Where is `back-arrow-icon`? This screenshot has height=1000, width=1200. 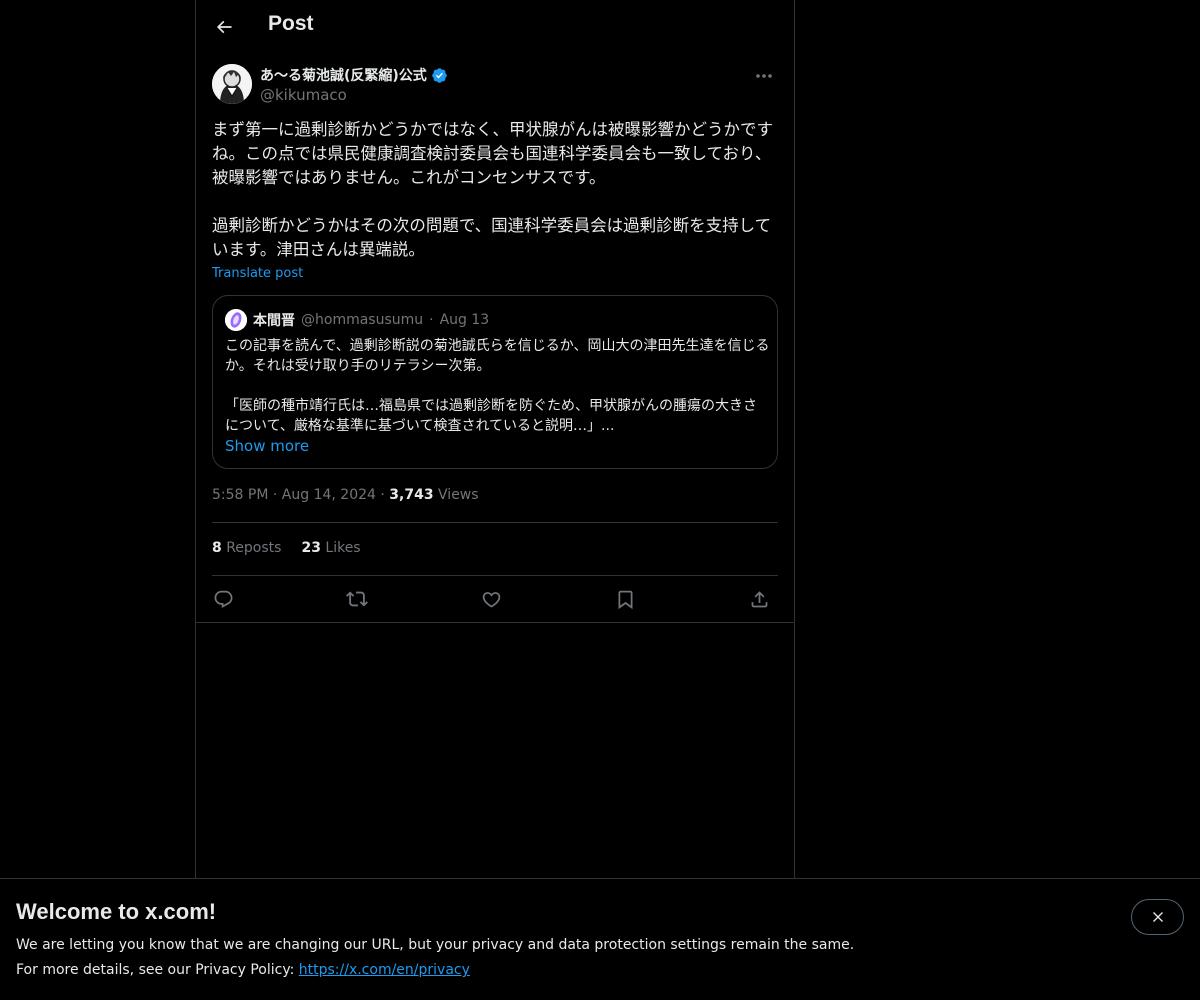 back-arrow-icon is located at coordinates (224, 27).